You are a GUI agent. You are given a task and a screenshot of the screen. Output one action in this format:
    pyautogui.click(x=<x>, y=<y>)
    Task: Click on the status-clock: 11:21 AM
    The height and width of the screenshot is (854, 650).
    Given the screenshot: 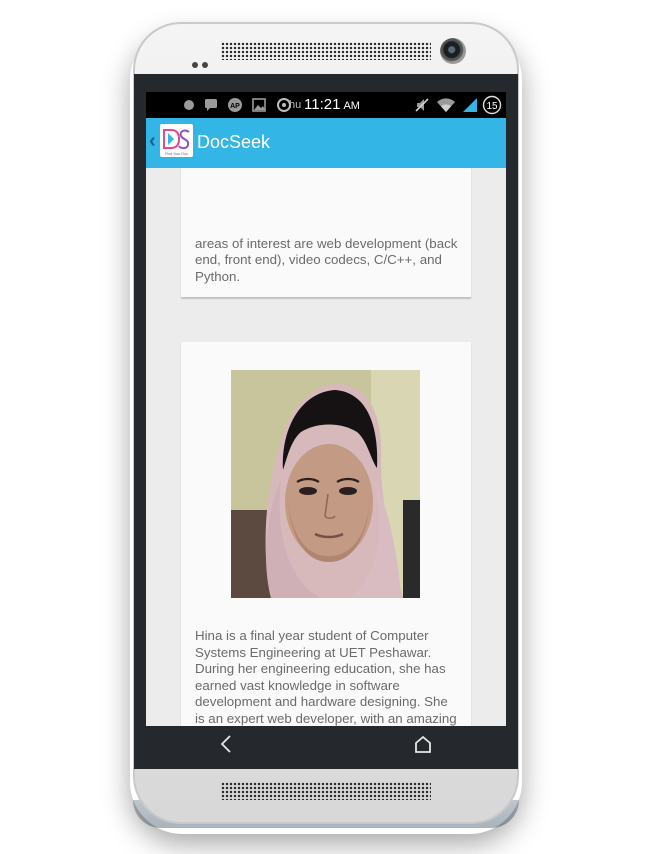 What is the action you would take?
    pyautogui.click(x=332, y=104)
    